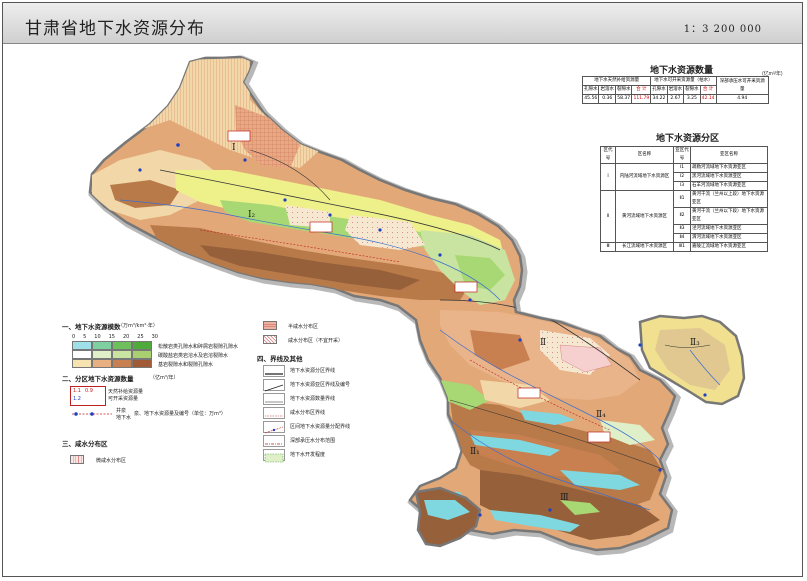  I want to click on col-header: 合 计, so click(641, 90).